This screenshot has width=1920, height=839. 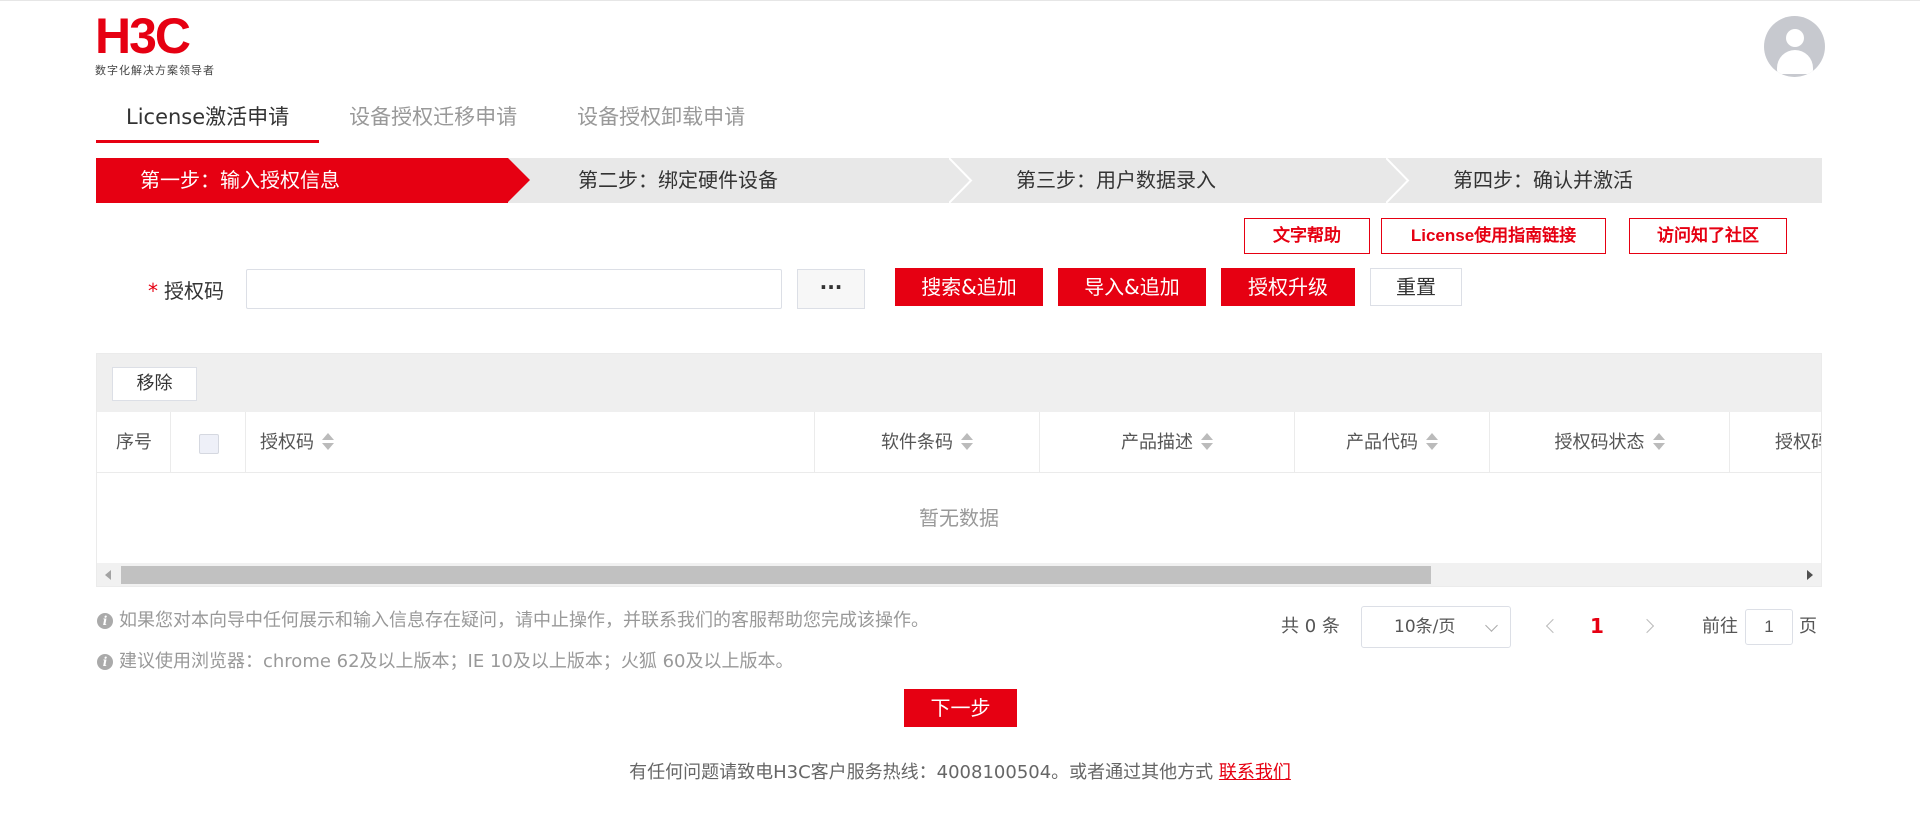 What do you see at coordinates (1647, 626) in the screenshot?
I see `next-page-icon` at bounding box center [1647, 626].